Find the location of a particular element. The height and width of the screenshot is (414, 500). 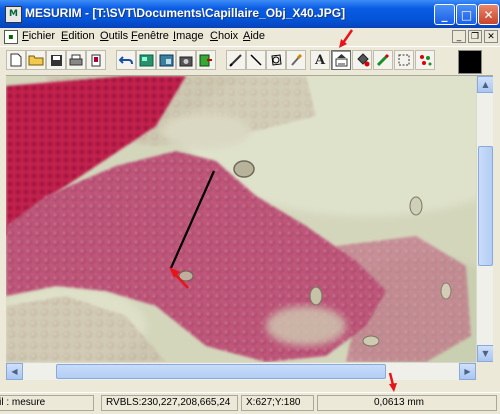

text-tool-label: A is located at coordinates (320, 60).